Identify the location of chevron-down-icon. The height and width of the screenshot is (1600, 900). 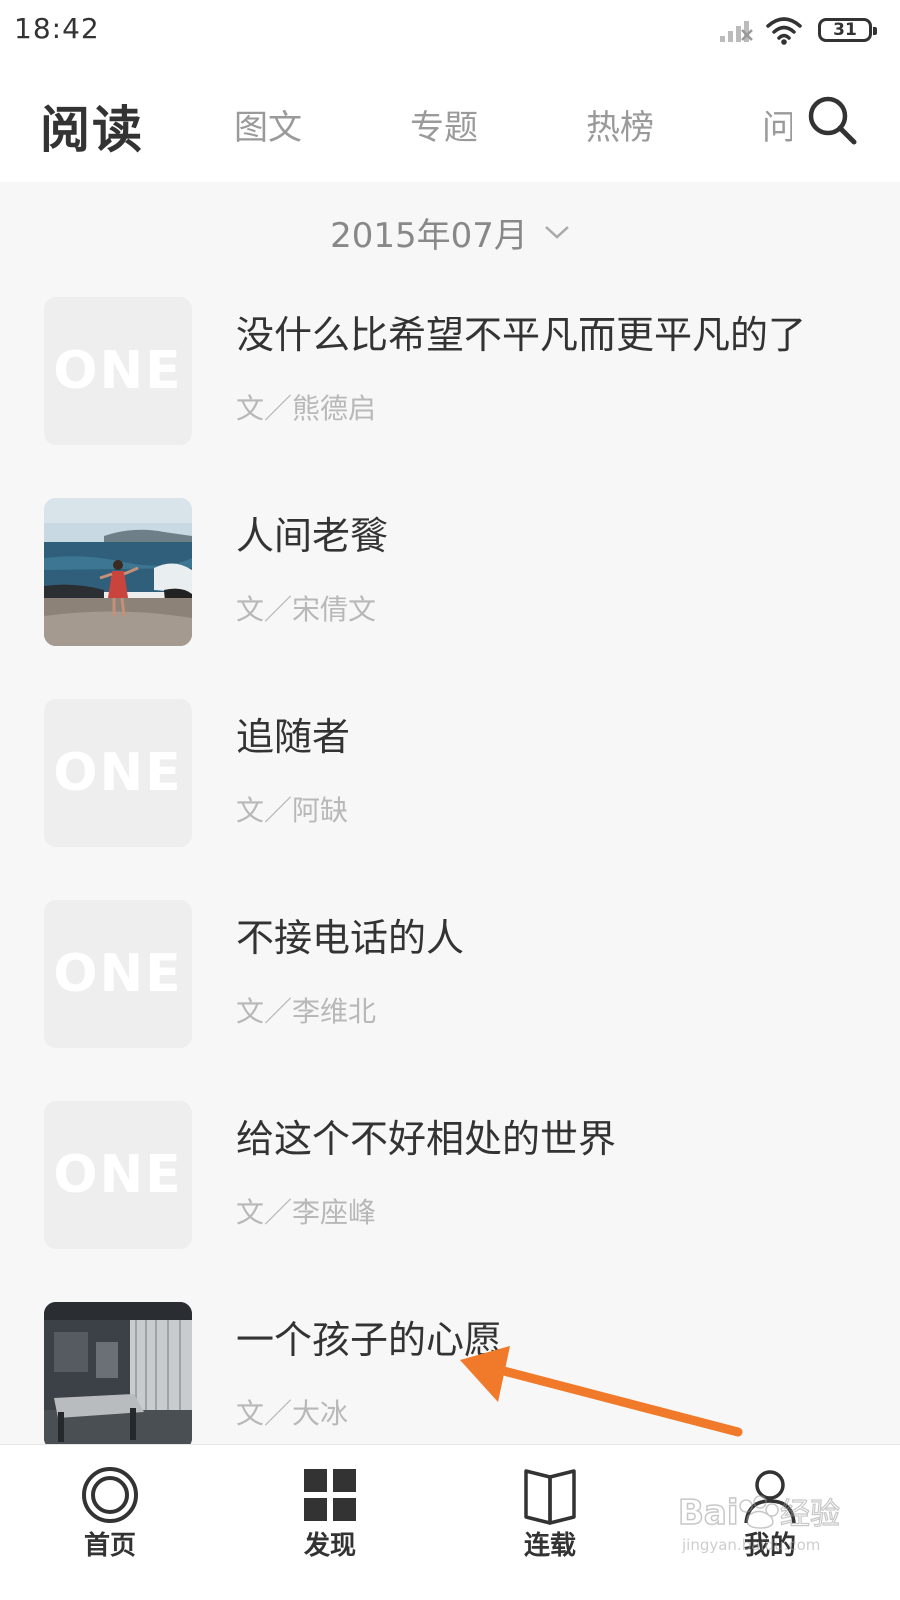
(557, 232).